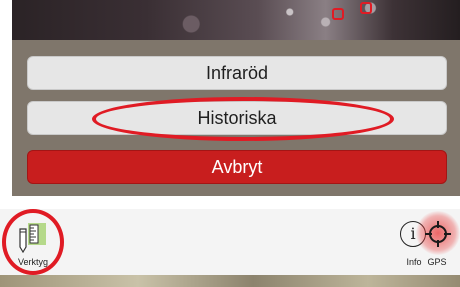 The height and width of the screenshot is (287, 460). Describe the element at coordinates (237, 167) in the screenshot. I see `cancel-button: Avbryt` at that location.